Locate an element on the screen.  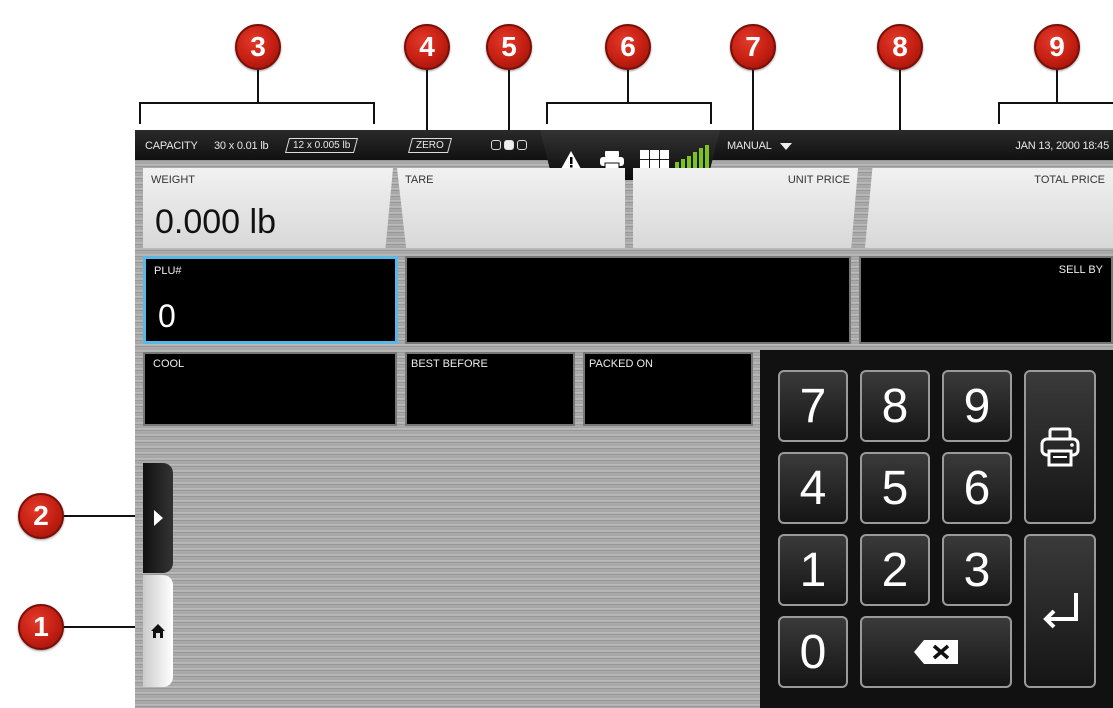
weight-field: WEIGHT 0.000 lb is located at coordinates (268, 208).